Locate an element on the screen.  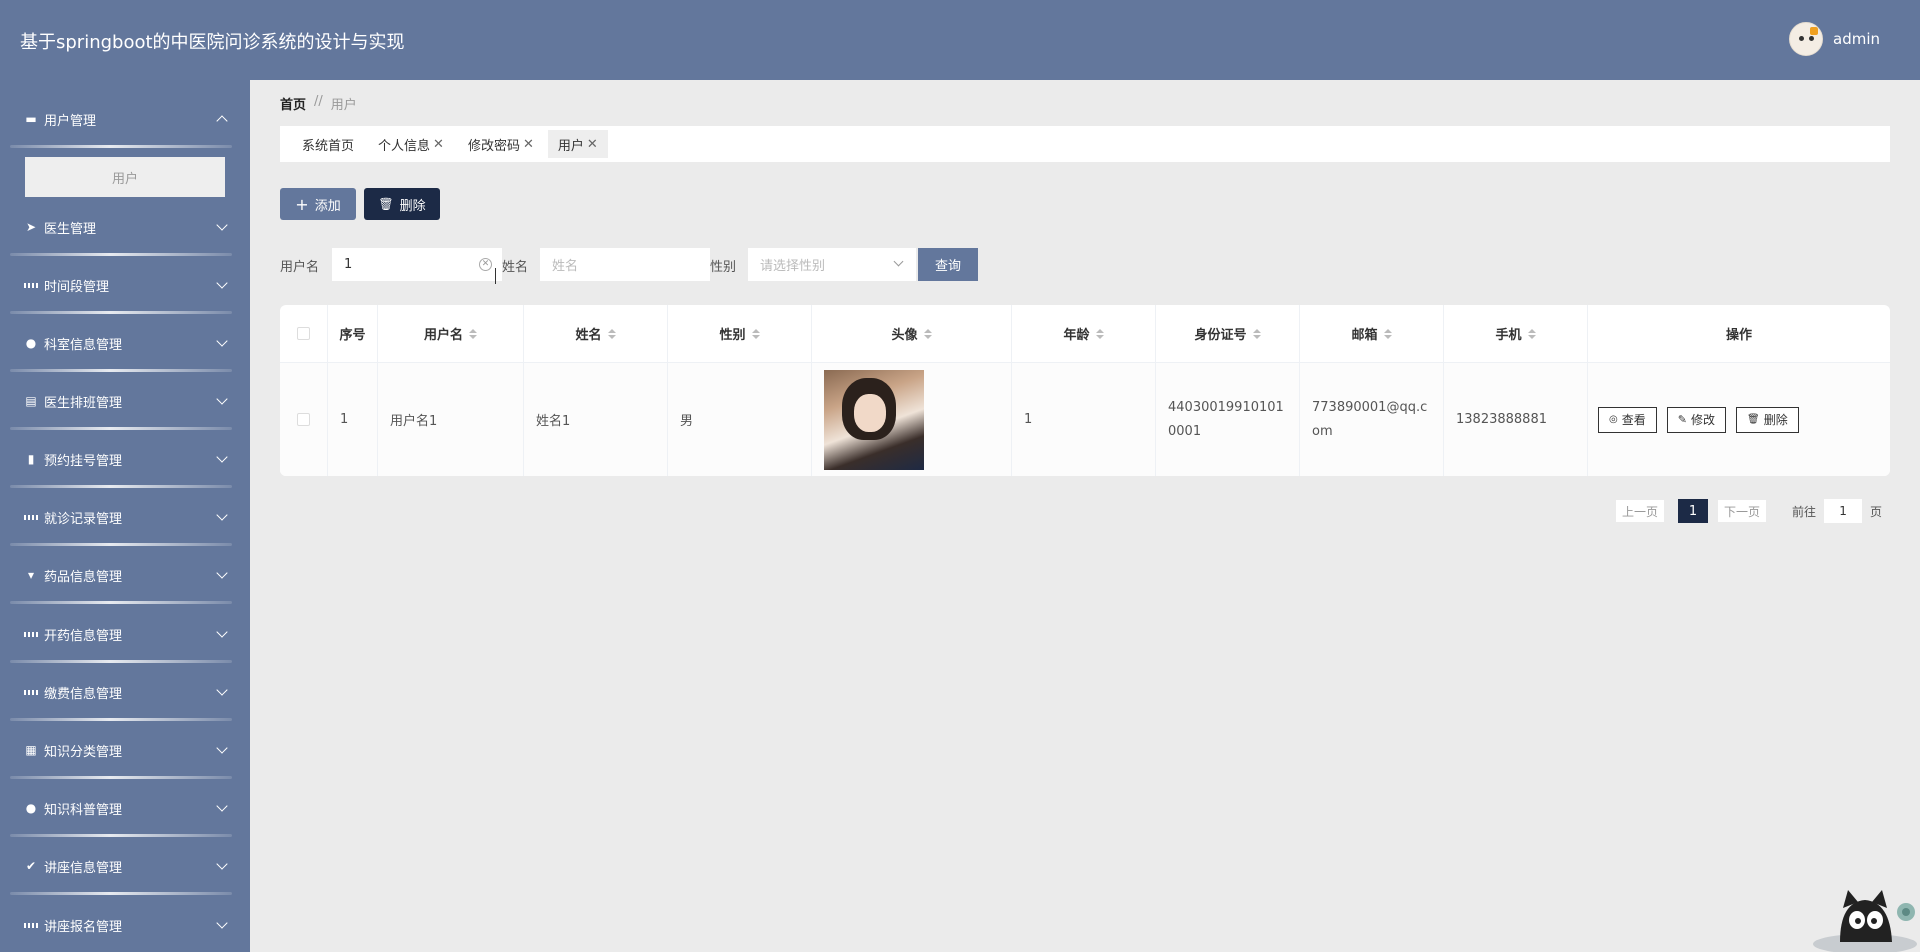
tab-user: 用户 ✕ is located at coordinates (577, 144).